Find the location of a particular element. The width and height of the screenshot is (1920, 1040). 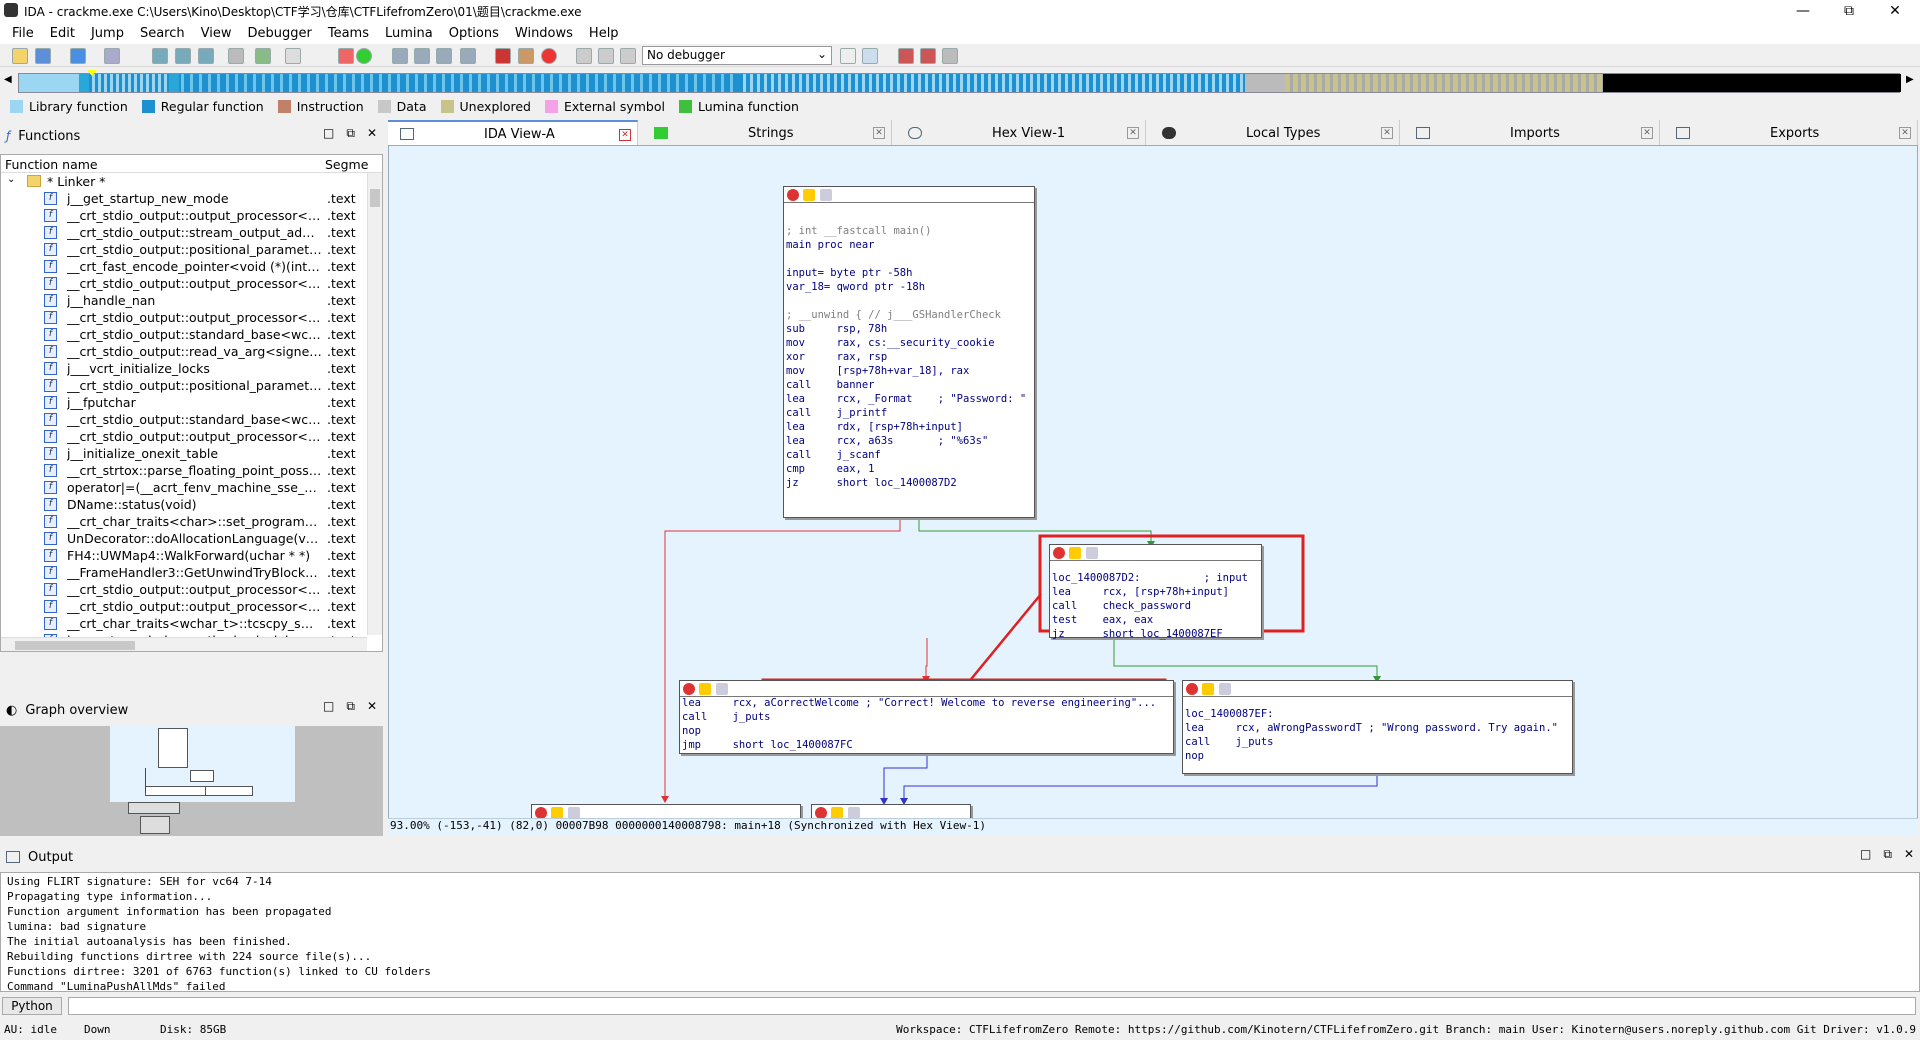

asm-line: mov [rsp+78h+var_18], rax is located at coordinates (877, 371).